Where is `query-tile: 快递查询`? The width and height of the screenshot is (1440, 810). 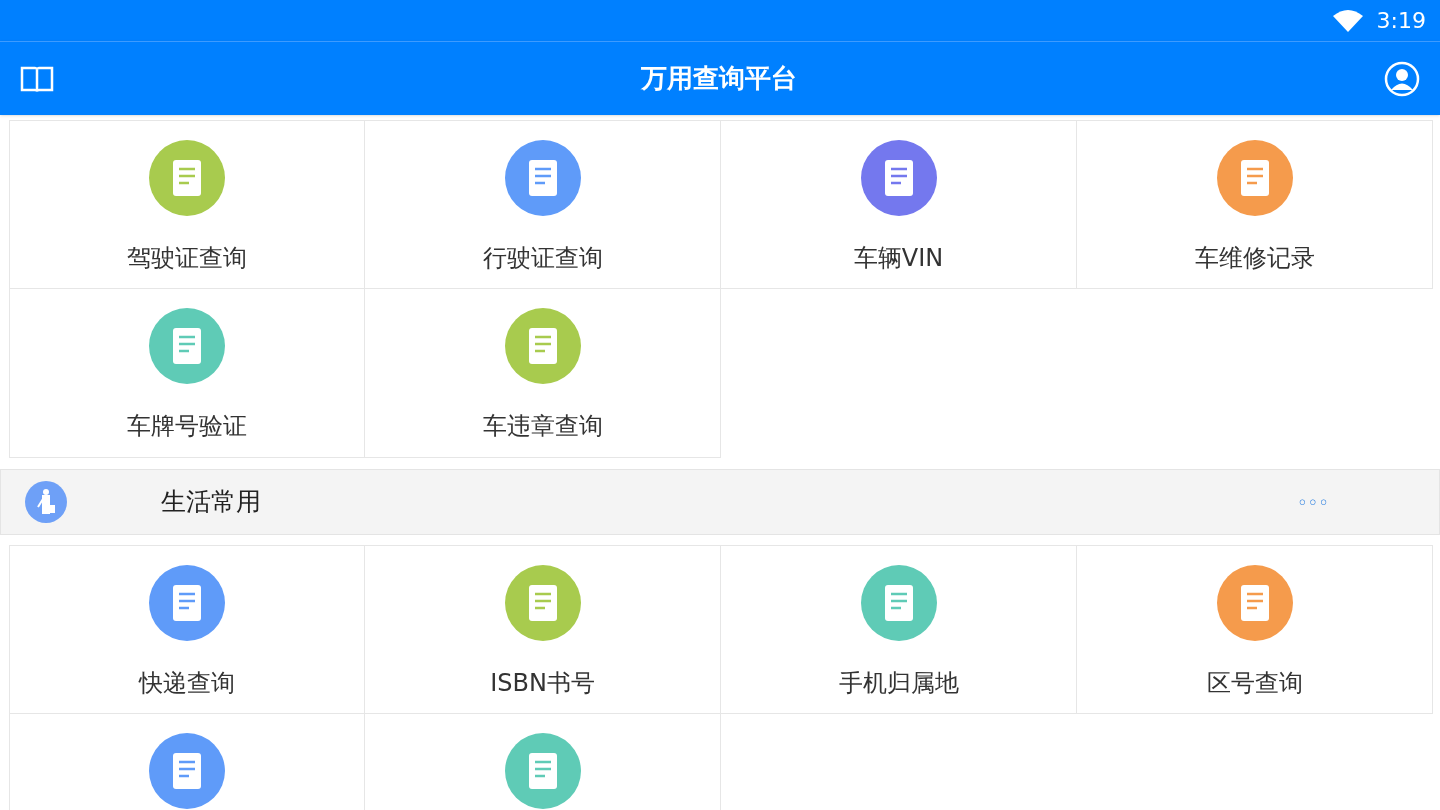 query-tile: 快递查询 is located at coordinates (187, 629).